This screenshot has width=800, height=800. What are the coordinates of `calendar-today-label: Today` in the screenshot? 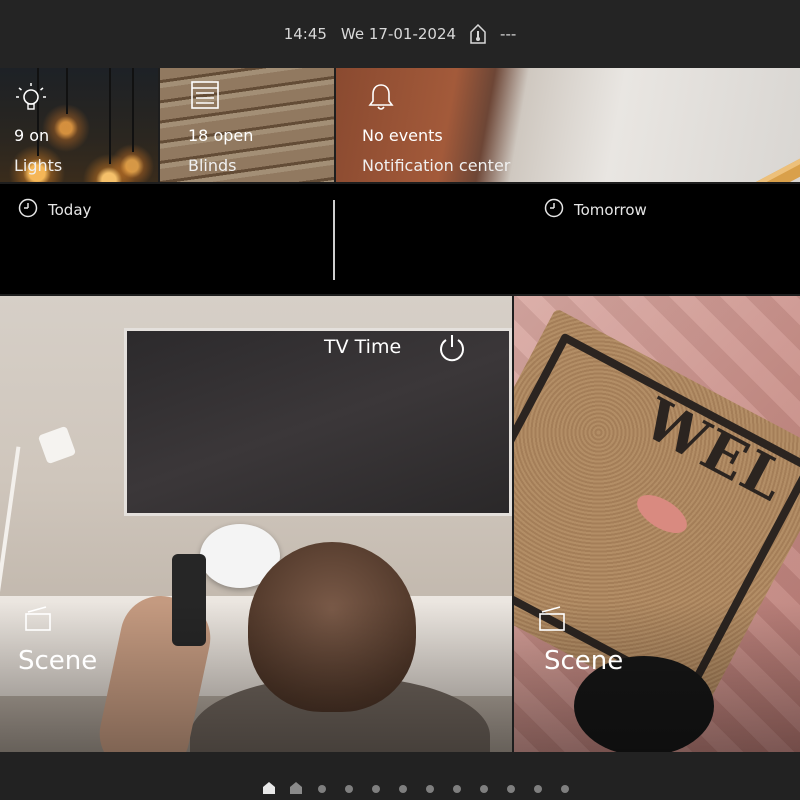 It's located at (70, 210).